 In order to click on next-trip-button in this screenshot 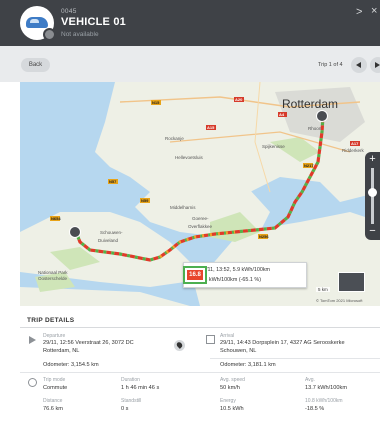, I will do `click(375, 65)`.